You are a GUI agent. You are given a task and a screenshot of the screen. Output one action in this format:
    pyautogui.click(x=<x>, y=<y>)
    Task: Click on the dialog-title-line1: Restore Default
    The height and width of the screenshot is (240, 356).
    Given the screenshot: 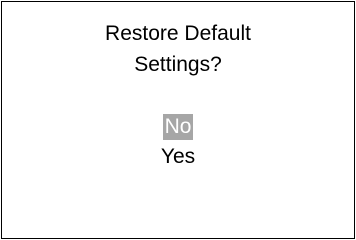 What is the action you would take?
    pyautogui.click(x=178, y=33)
    